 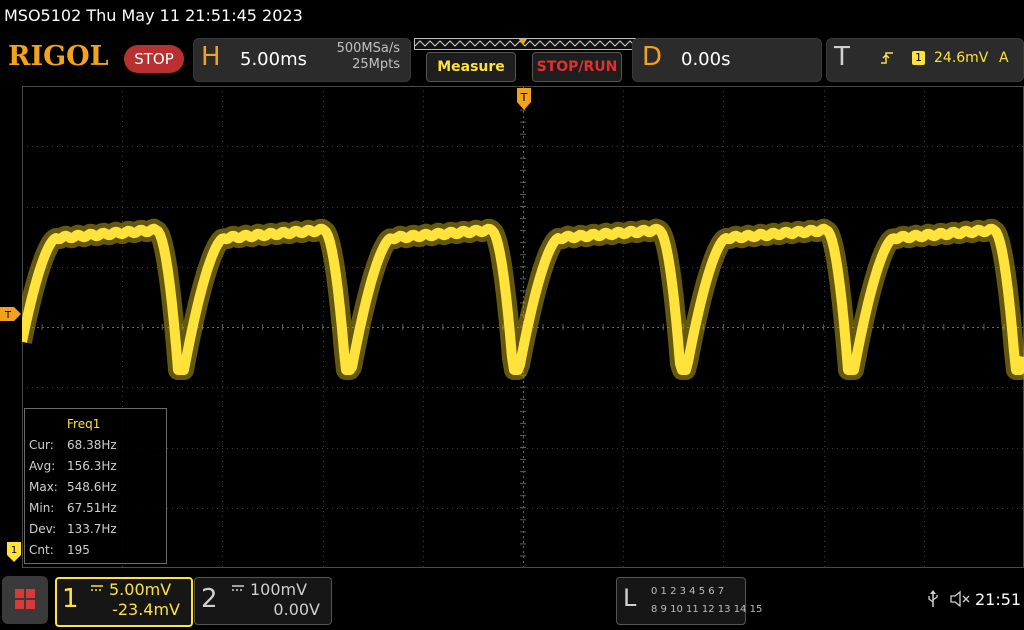 What do you see at coordinates (92, 445) in the screenshot?
I see `measurement-value: 68.38Hz` at bounding box center [92, 445].